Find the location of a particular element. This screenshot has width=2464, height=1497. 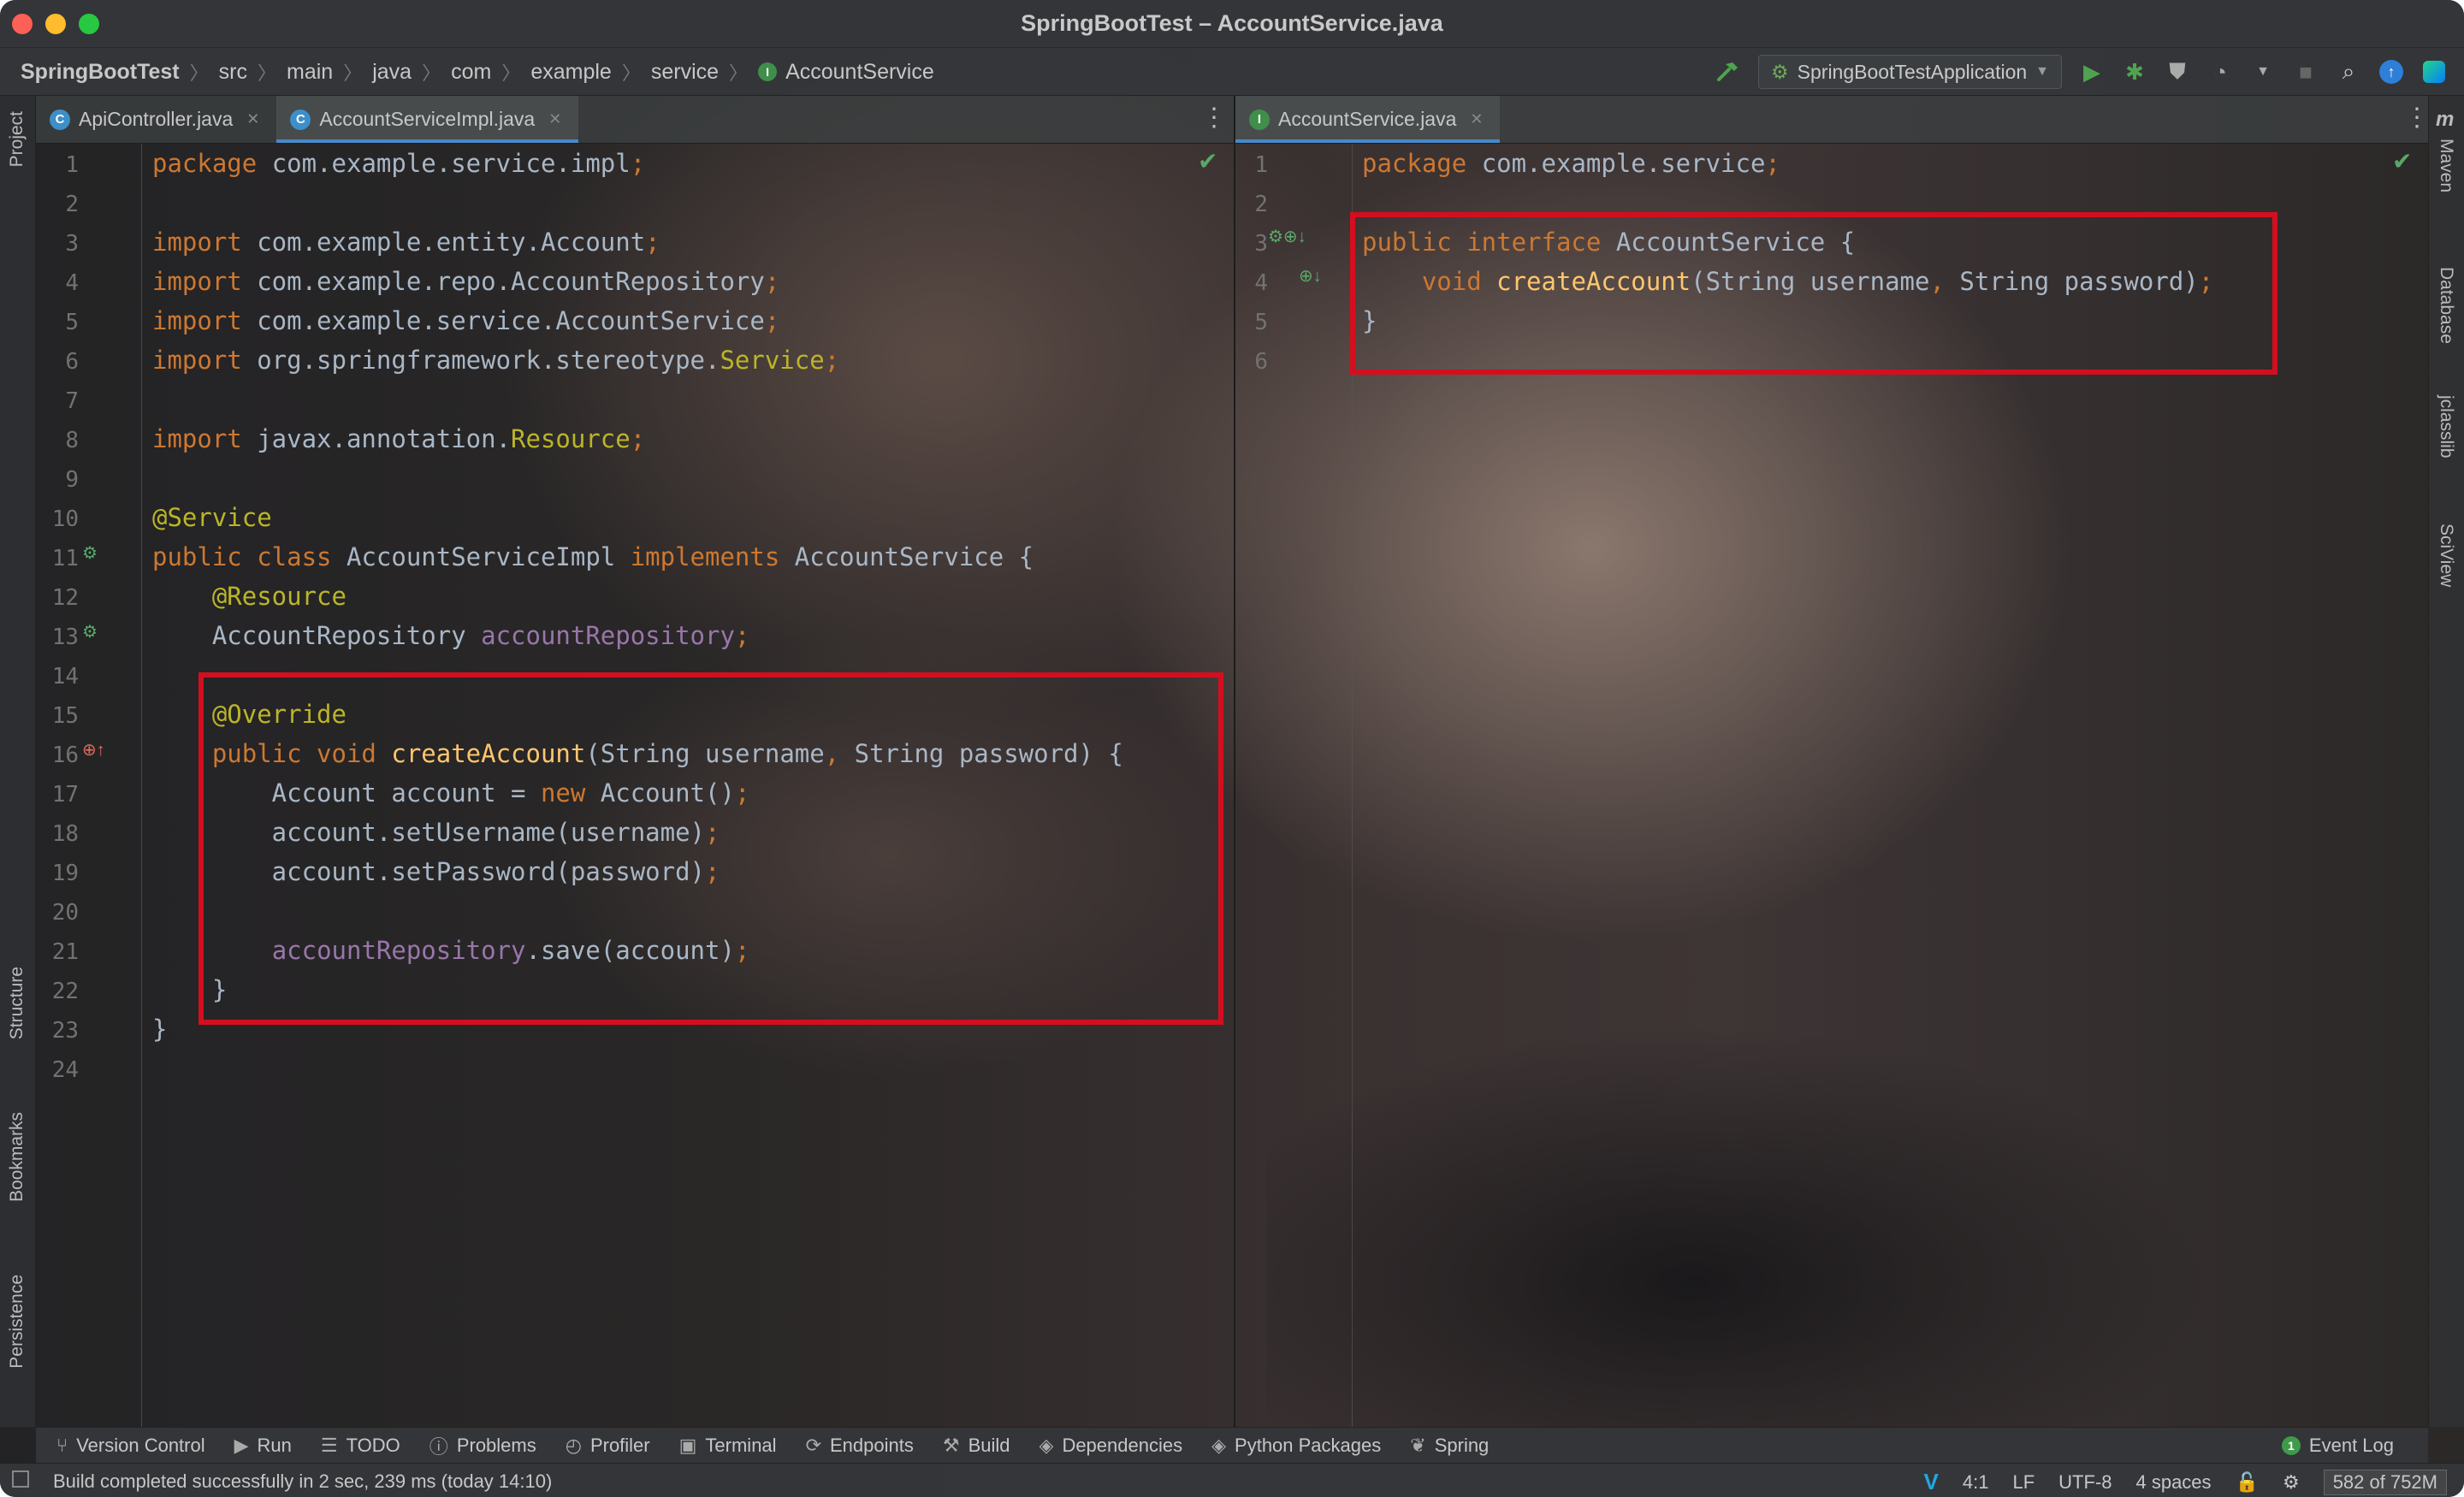

line-number: 19 is located at coordinates (57, 873).